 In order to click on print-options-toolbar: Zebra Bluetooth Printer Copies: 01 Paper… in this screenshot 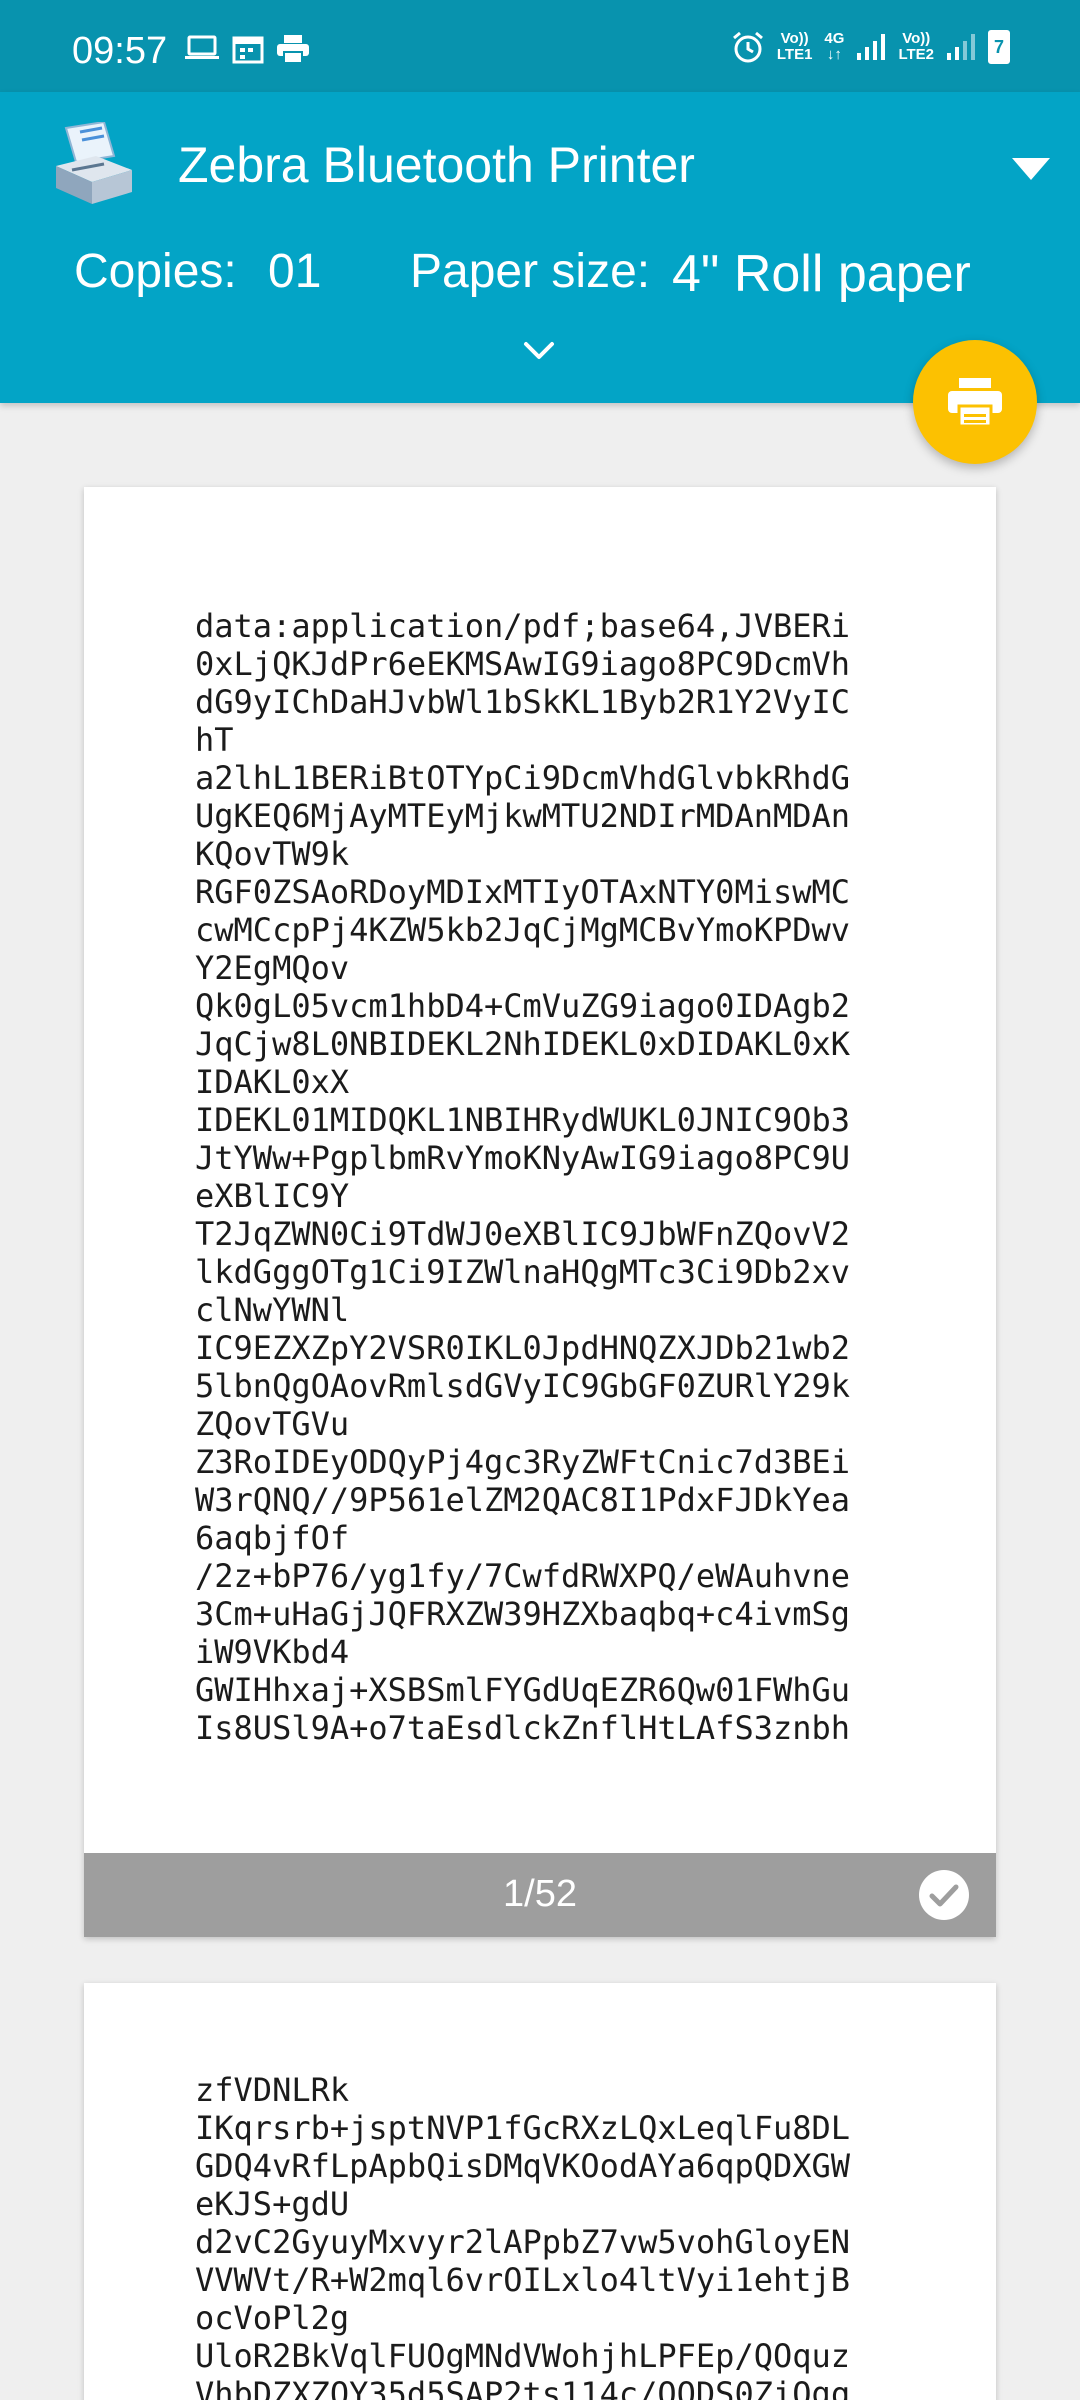, I will do `click(540, 247)`.